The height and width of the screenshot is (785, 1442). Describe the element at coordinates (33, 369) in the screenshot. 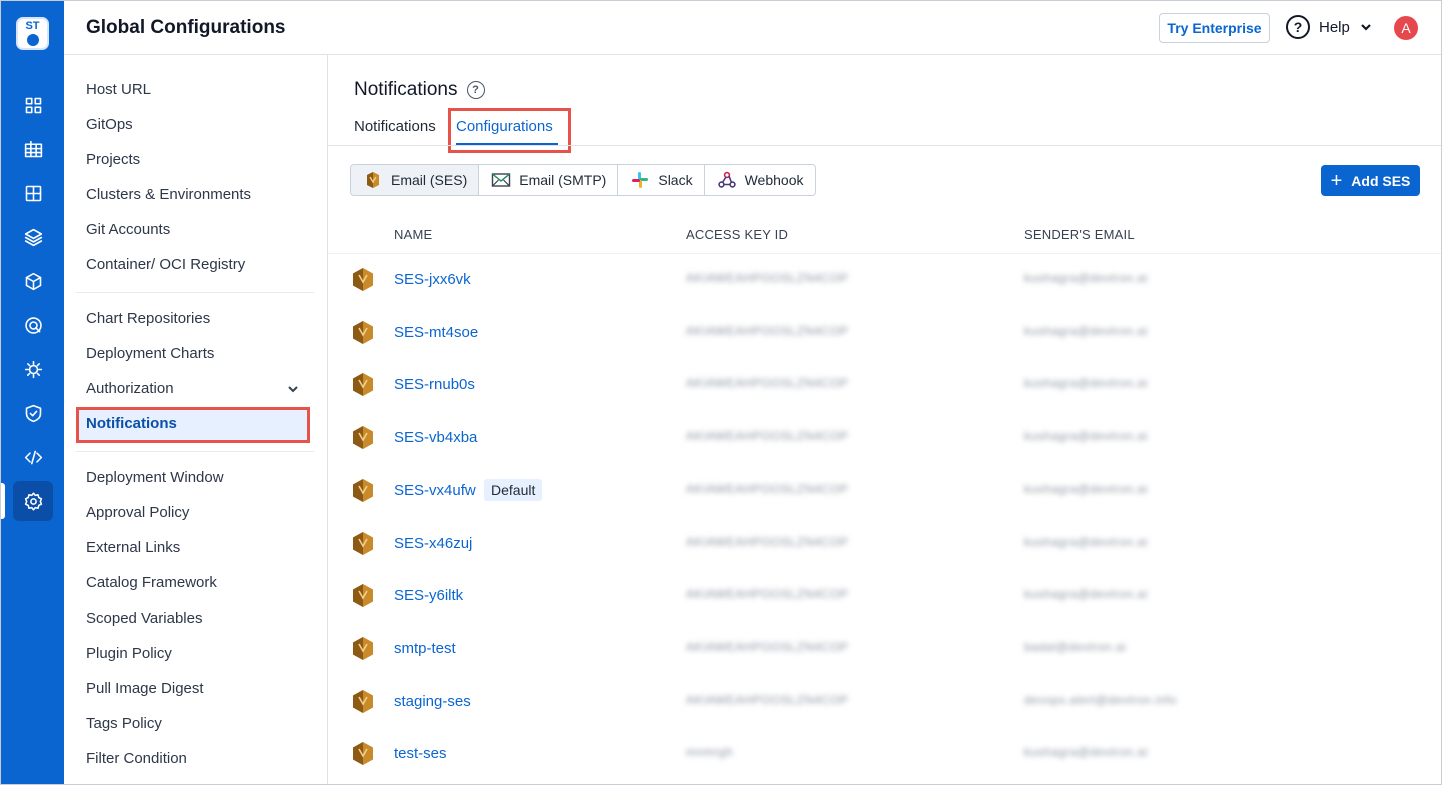

I see `bug-icon` at that location.